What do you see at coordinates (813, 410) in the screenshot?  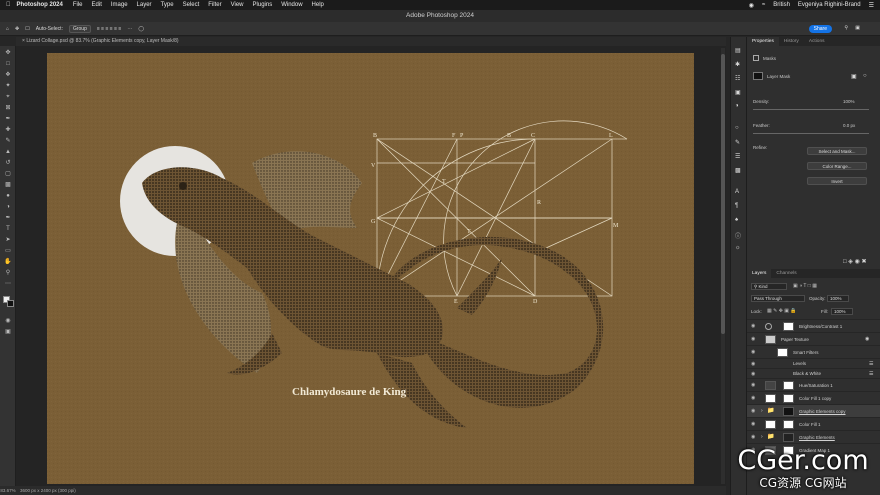 I see `layer-row-selected: ◉ › 📁 Graphic Elements copy` at bounding box center [813, 410].